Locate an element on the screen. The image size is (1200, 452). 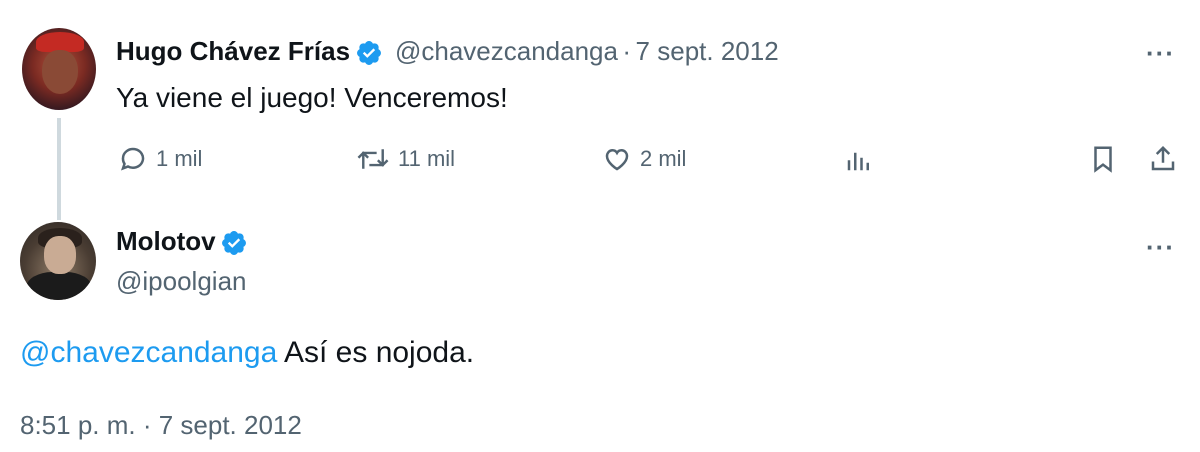
avatar-molotov is located at coordinates (58, 261).